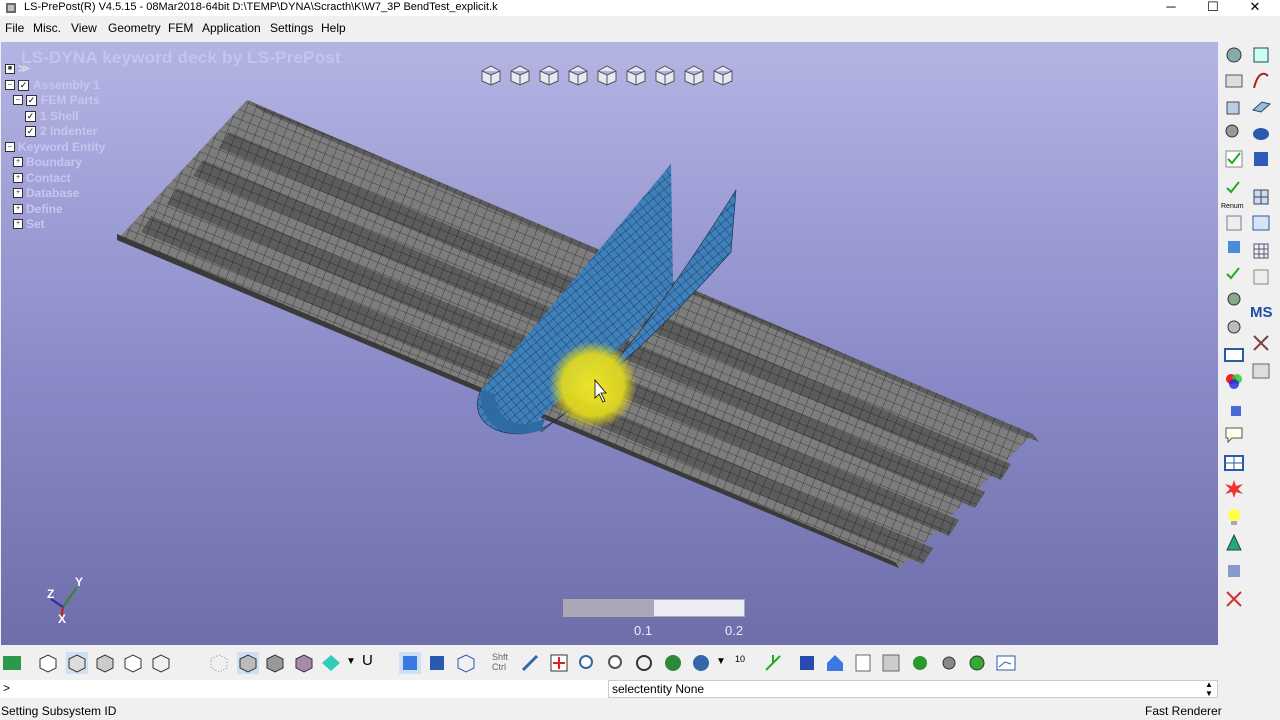 This screenshot has width=1280, height=720. I want to click on fem-parts-checkbox: ✓, so click(31, 100).